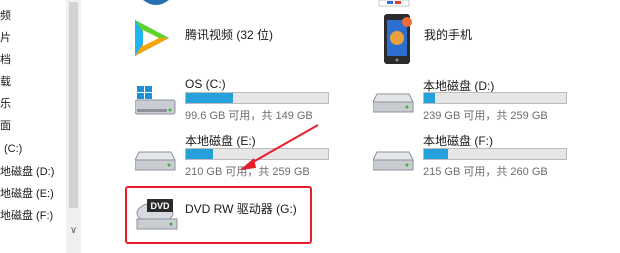 This screenshot has height=253, width=620. Describe the element at coordinates (279, 147) in the screenshot. I see `annotation-arrow` at that location.